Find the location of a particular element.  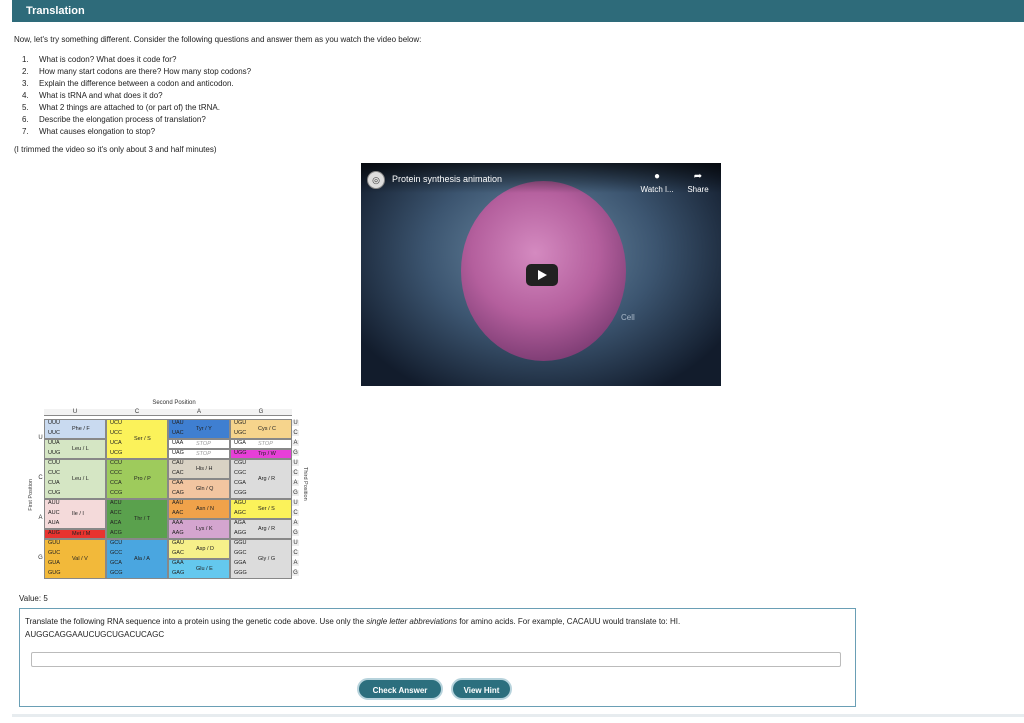

question-text: What is codon? What does it code for? is located at coordinates (108, 59).